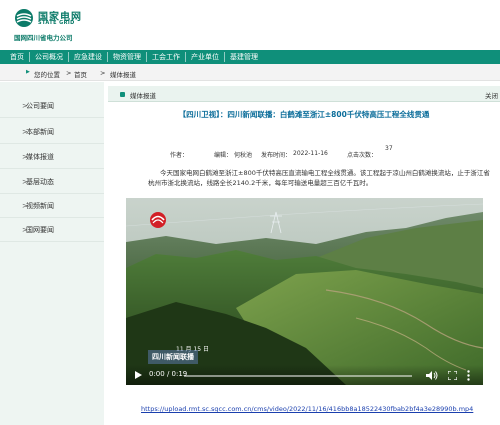  I want to click on play-icon, so click(138, 375).